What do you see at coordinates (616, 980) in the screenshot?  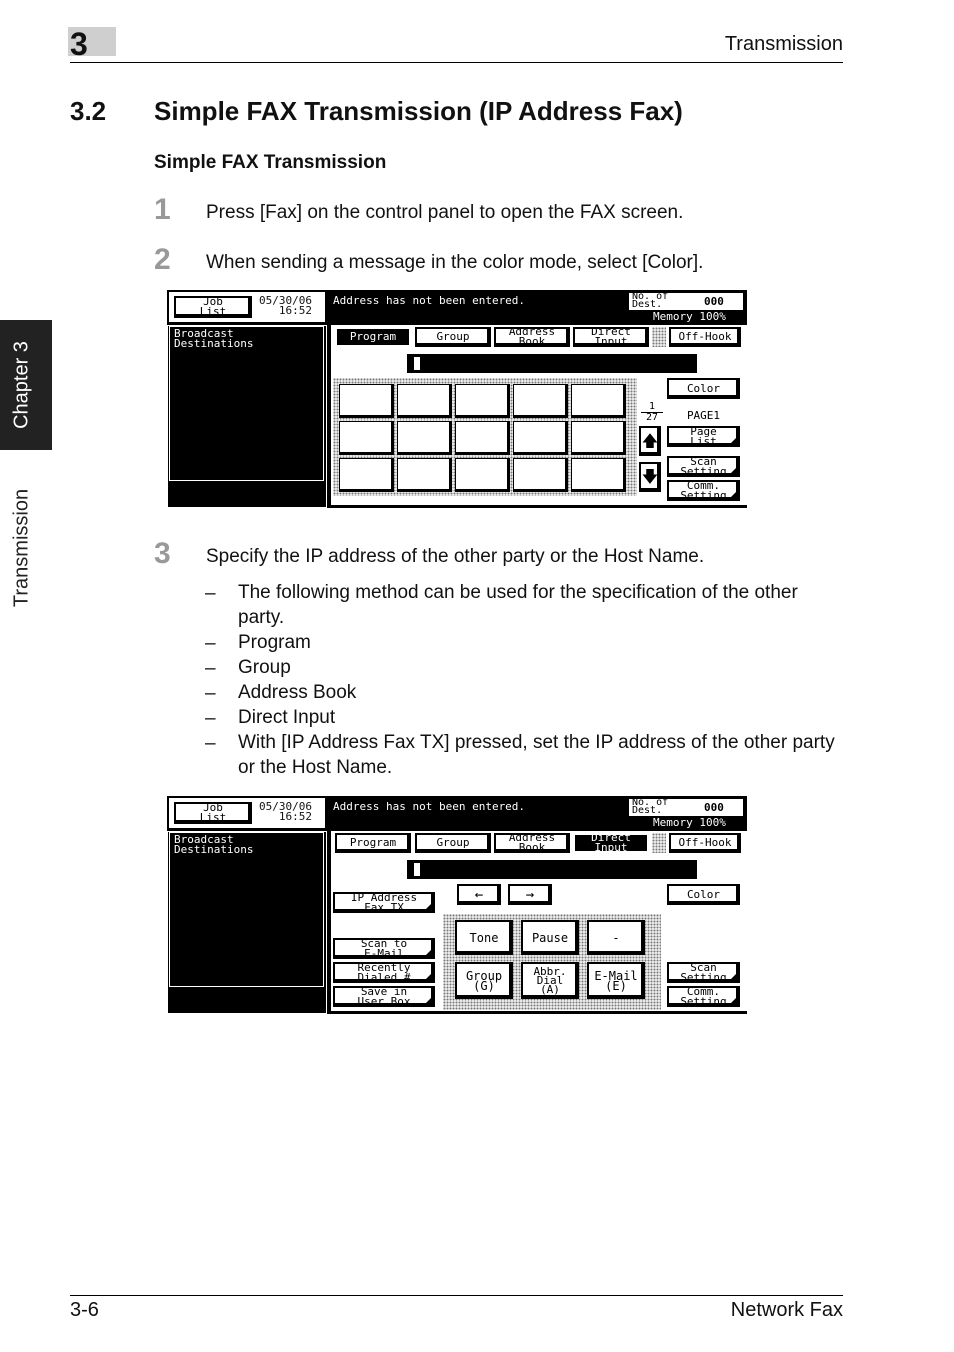 I see `email-e-button: E-Mail (E)` at bounding box center [616, 980].